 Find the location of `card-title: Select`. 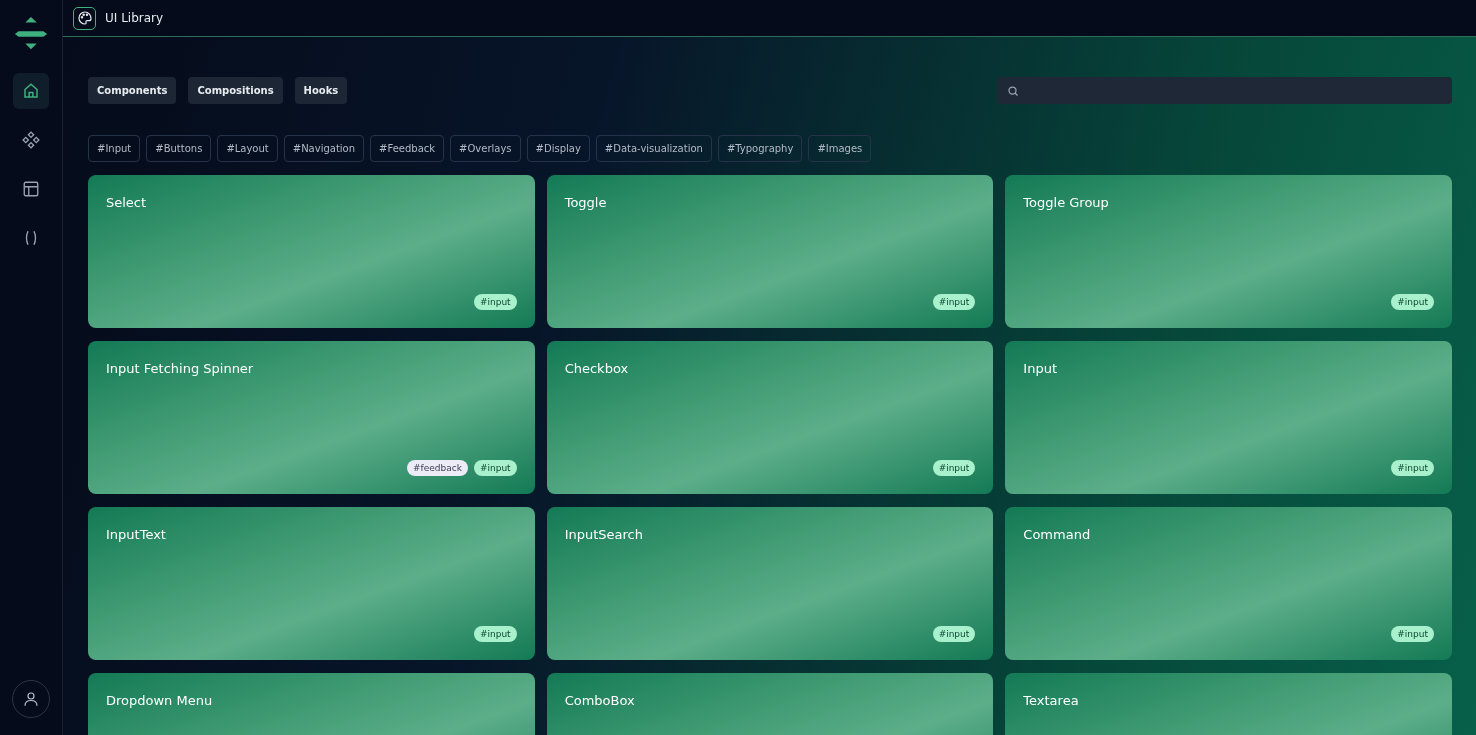

card-title: Select is located at coordinates (126, 202).